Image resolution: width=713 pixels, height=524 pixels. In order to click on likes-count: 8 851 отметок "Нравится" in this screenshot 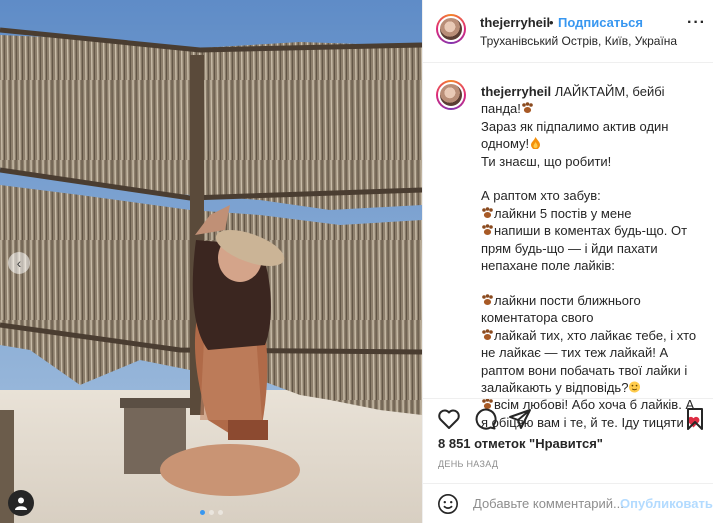, I will do `click(520, 443)`.